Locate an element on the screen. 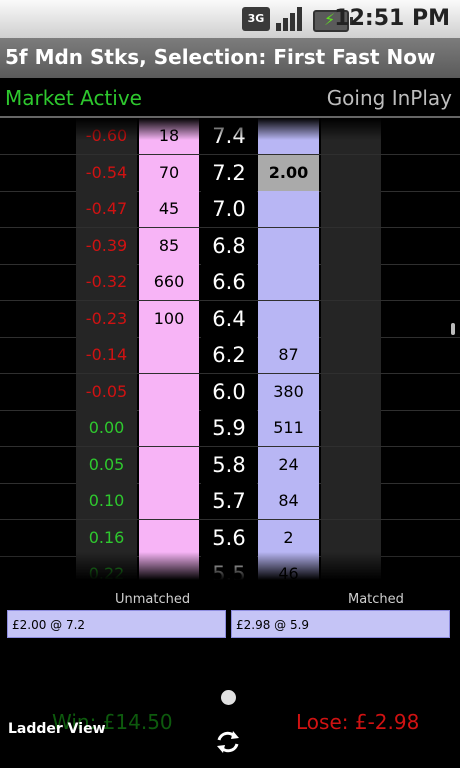 Image resolution: width=460 pixels, height=768 pixels. ladder-view-button: Ladder View is located at coordinates (57, 729).